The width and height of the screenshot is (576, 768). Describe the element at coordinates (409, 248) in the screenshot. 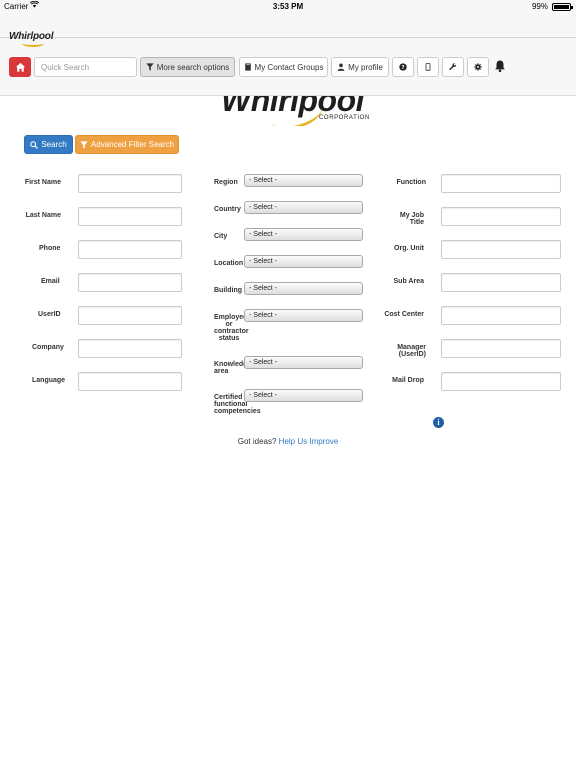

I see `org-unit-label: Org. Unit` at that location.